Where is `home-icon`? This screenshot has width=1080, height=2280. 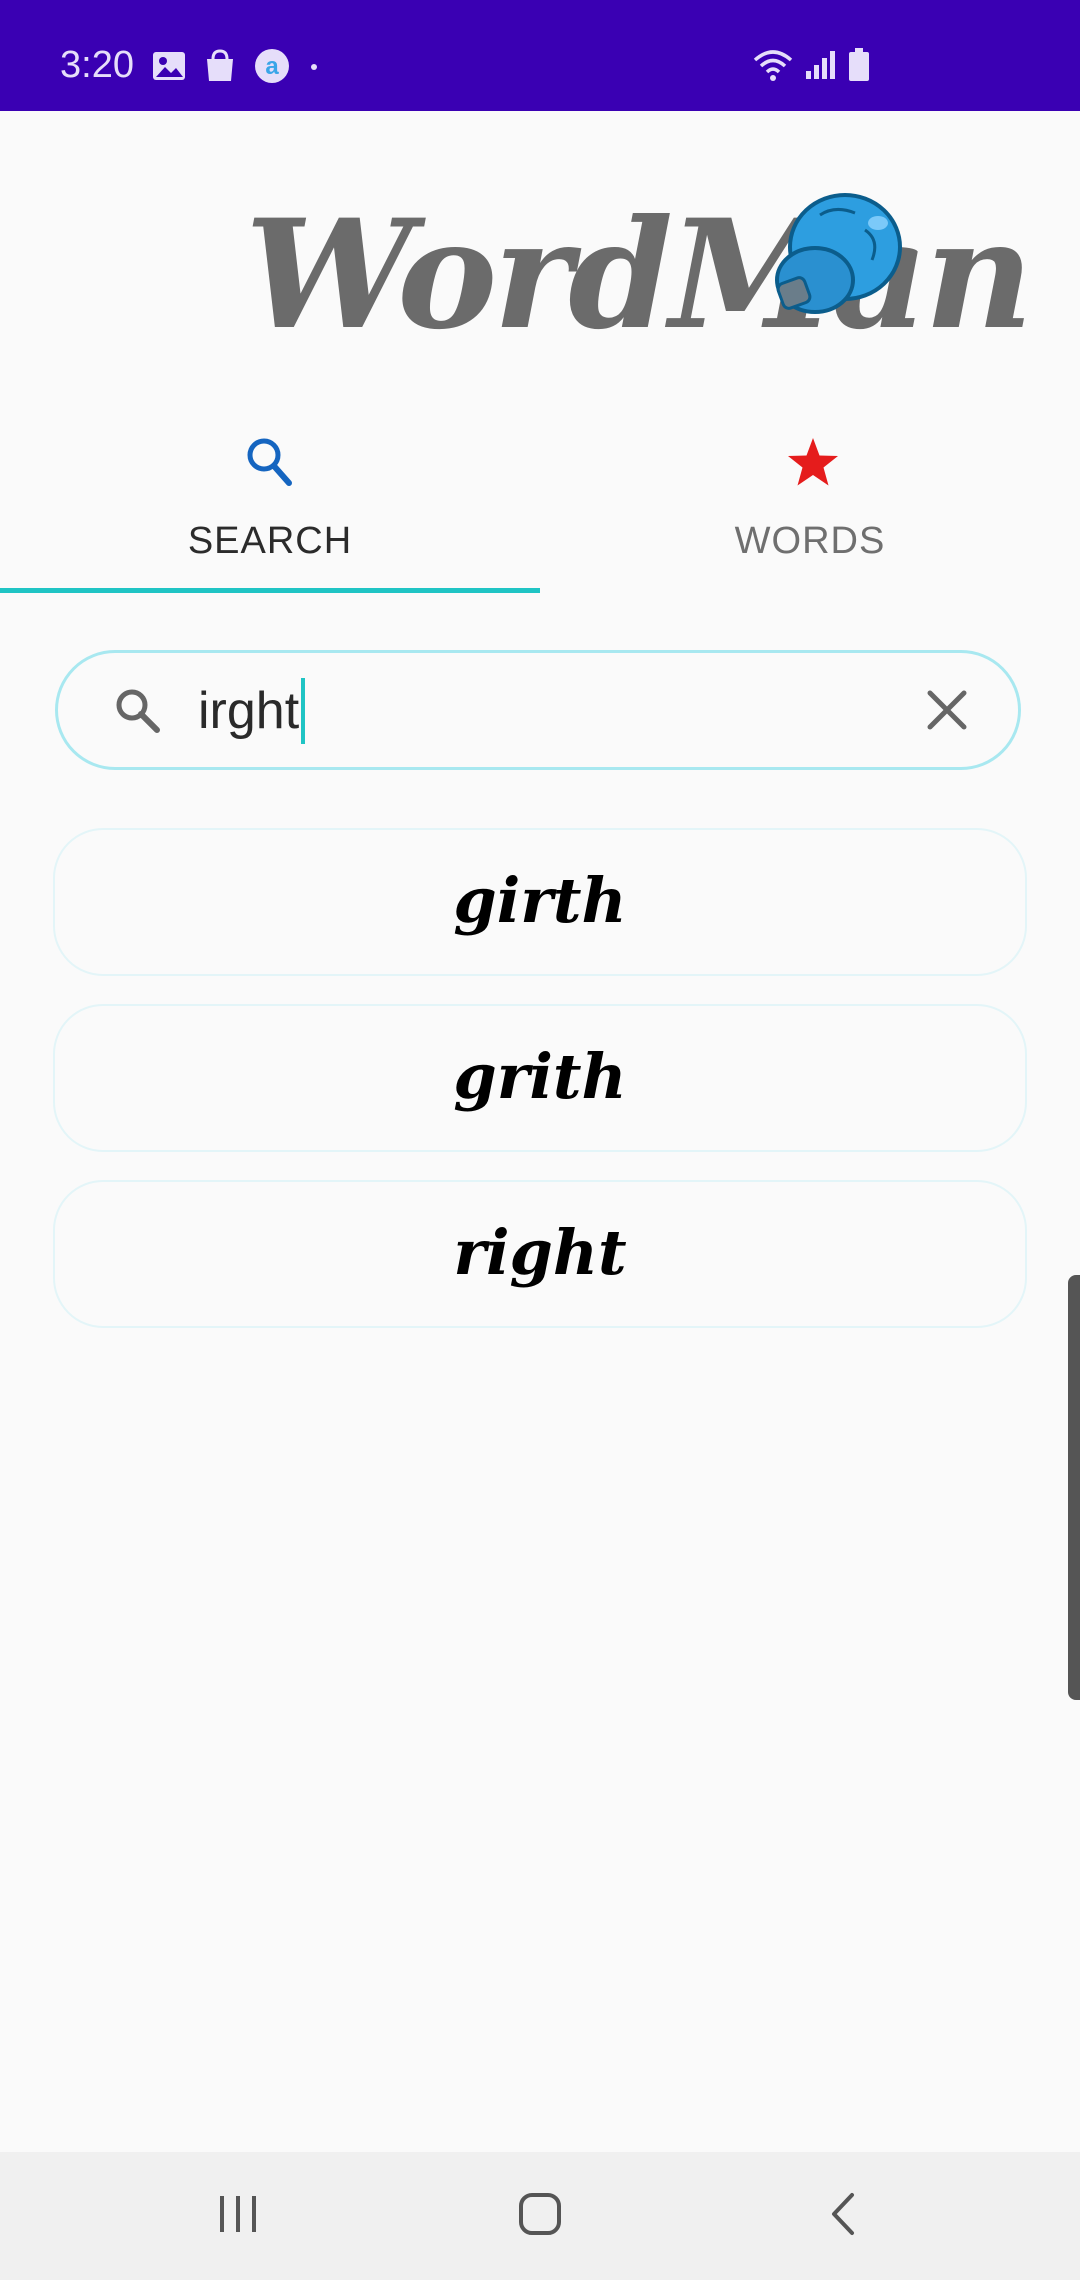 home-icon is located at coordinates (540, 2216).